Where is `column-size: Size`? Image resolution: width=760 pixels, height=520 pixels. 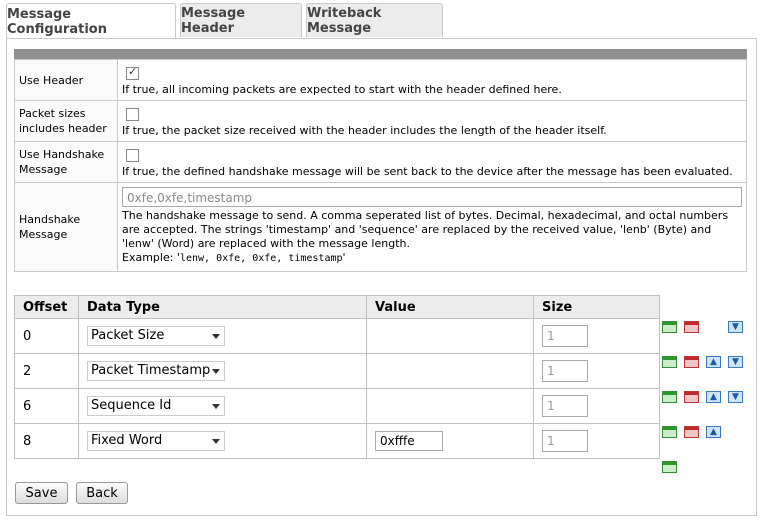
column-size: Size is located at coordinates (596, 307).